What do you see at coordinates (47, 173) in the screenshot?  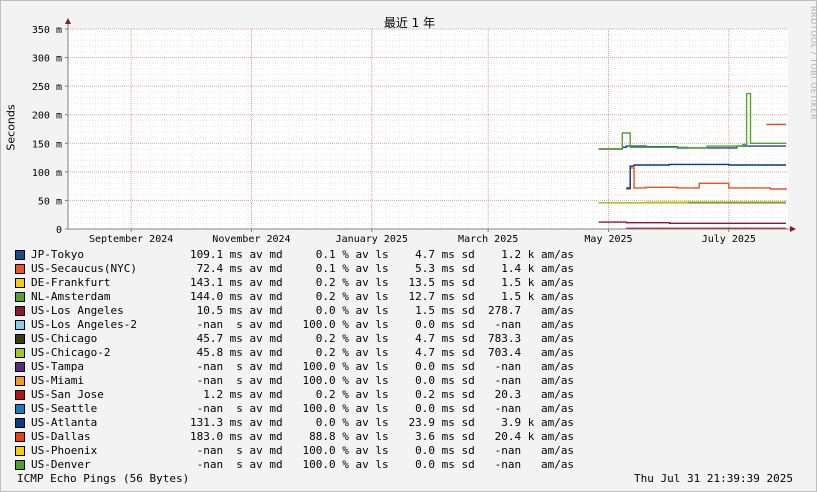 I see `y-tick-label: 100 m` at bounding box center [47, 173].